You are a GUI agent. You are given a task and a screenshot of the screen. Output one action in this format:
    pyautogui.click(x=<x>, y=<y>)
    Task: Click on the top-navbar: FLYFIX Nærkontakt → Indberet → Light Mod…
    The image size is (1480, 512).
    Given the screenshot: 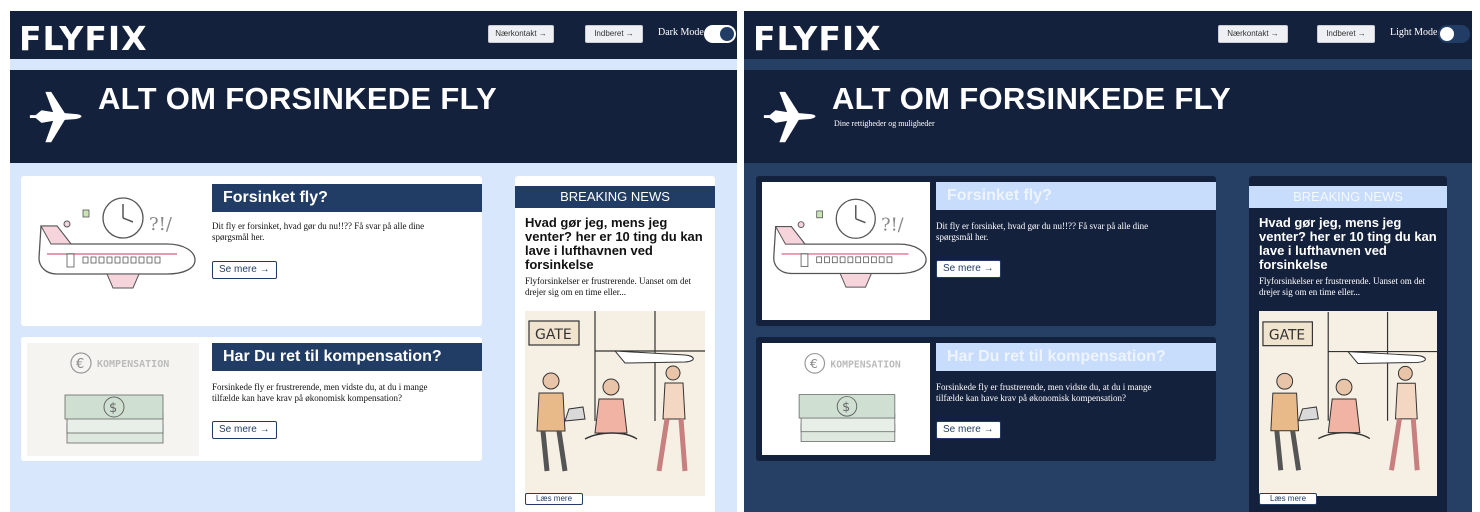 What is the action you would take?
    pyautogui.click(x=1108, y=35)
    